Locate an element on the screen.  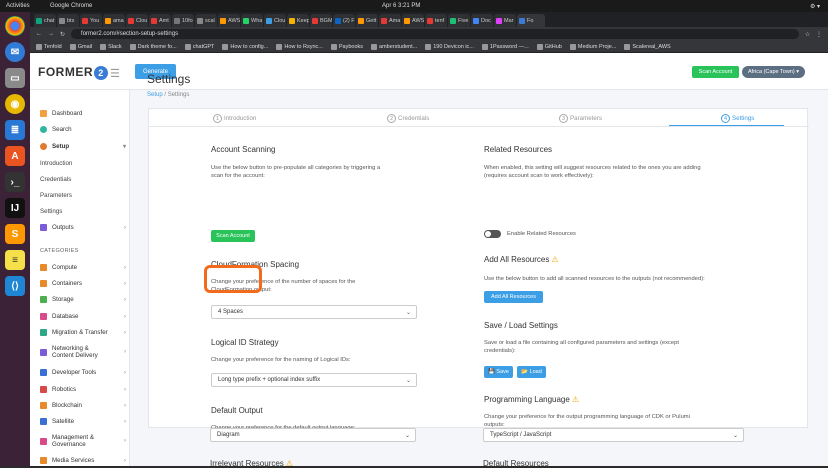
step-credentials: 2 Credentials is located at coordinates (408, 118).